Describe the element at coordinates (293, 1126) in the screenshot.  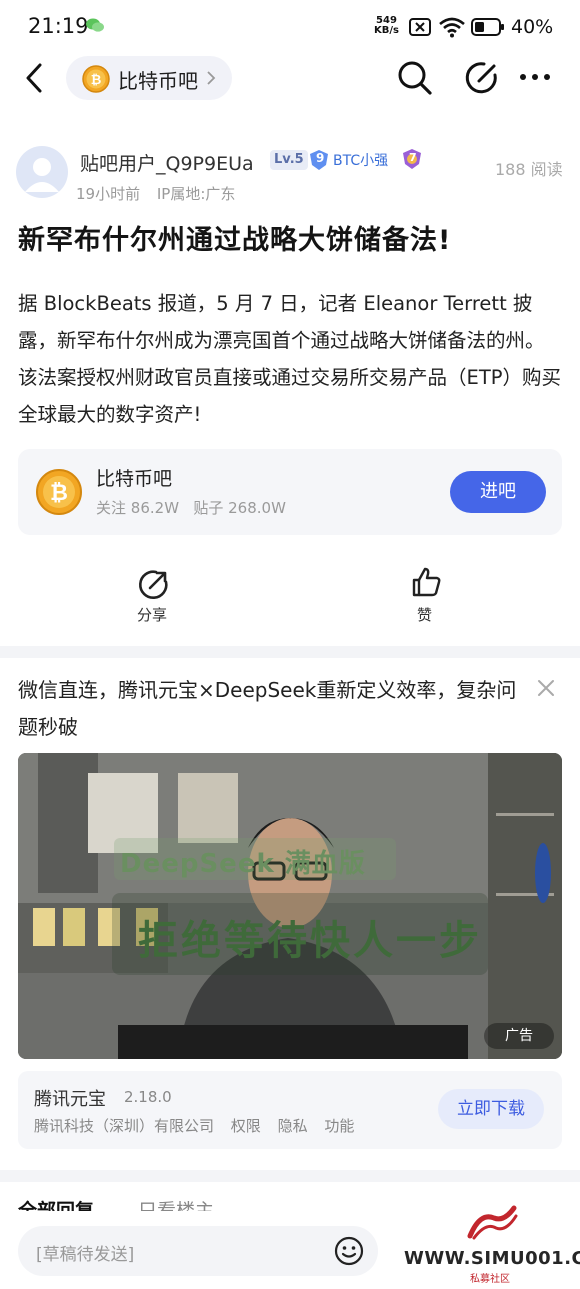
I see `privacy-link: 隐私` at that location.